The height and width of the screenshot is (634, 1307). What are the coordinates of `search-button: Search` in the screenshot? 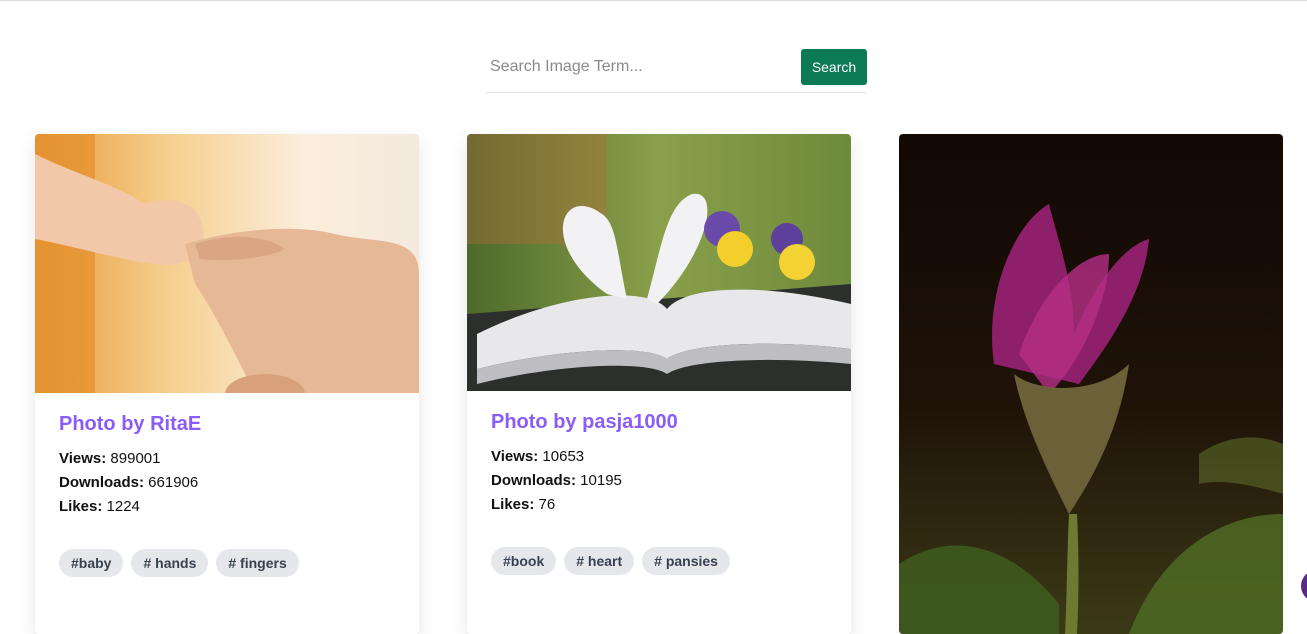 It's located at (834, 67).